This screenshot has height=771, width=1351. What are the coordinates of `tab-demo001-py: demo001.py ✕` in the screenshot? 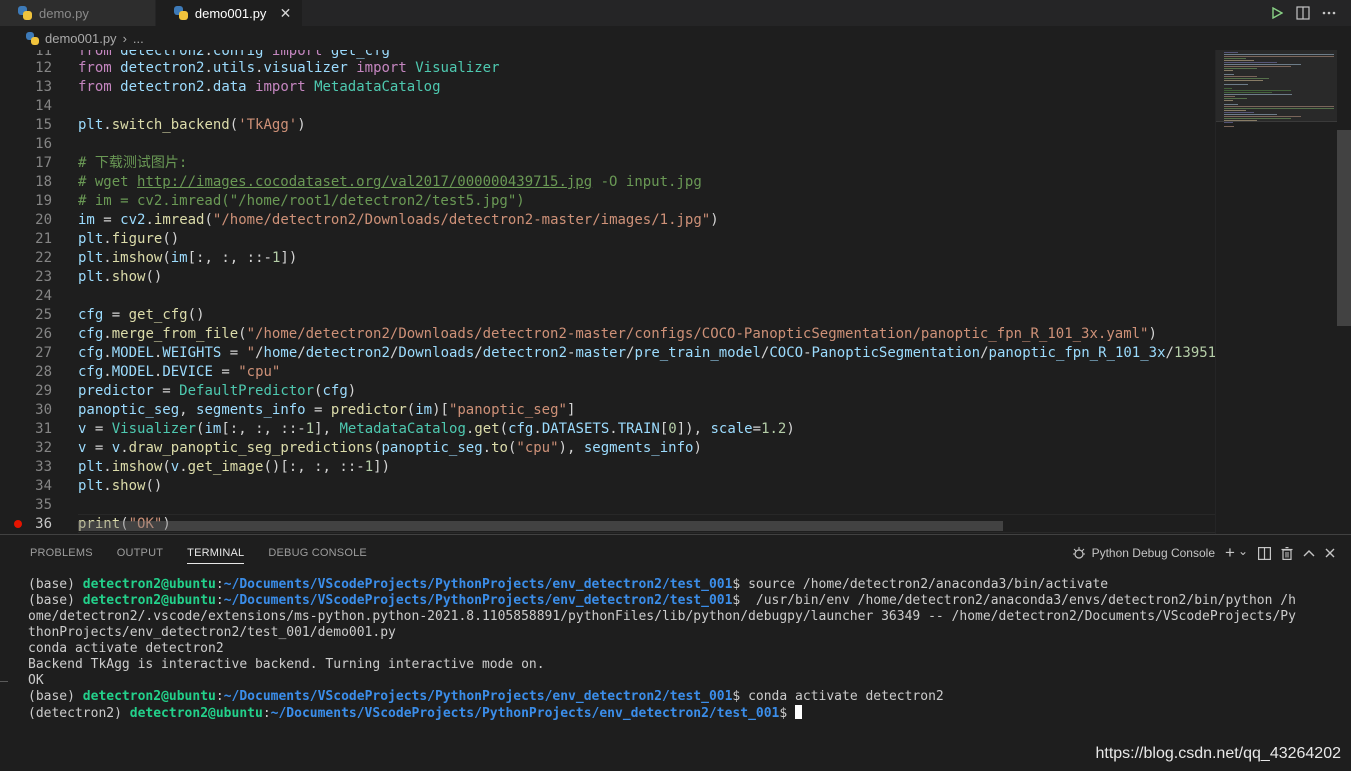 It's located at (229, 13).